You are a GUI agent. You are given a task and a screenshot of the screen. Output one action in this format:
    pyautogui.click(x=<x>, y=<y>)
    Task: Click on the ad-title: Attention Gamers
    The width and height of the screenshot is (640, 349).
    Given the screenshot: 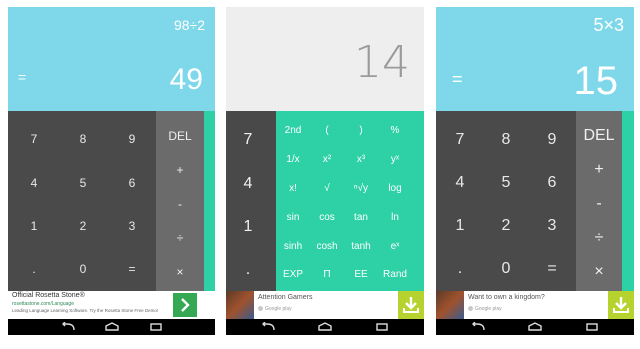 What is the action you would take?
    pyautogui.click(x=285, y=297)
    